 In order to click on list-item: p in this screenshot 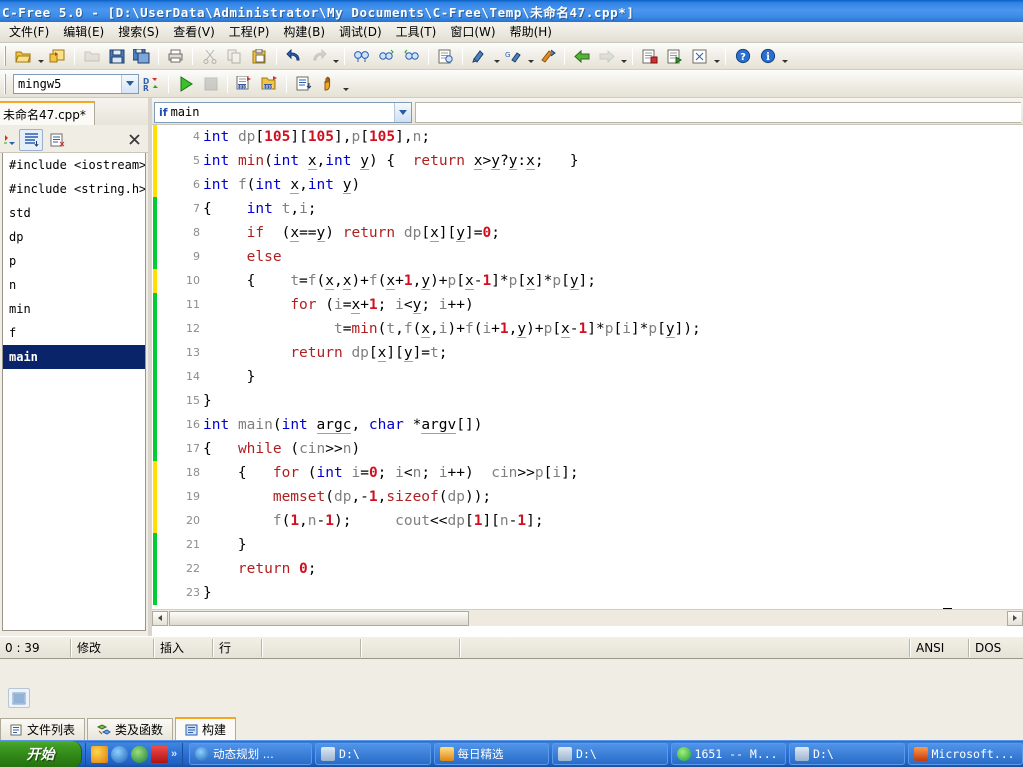, I will do `click(74, 261)`.